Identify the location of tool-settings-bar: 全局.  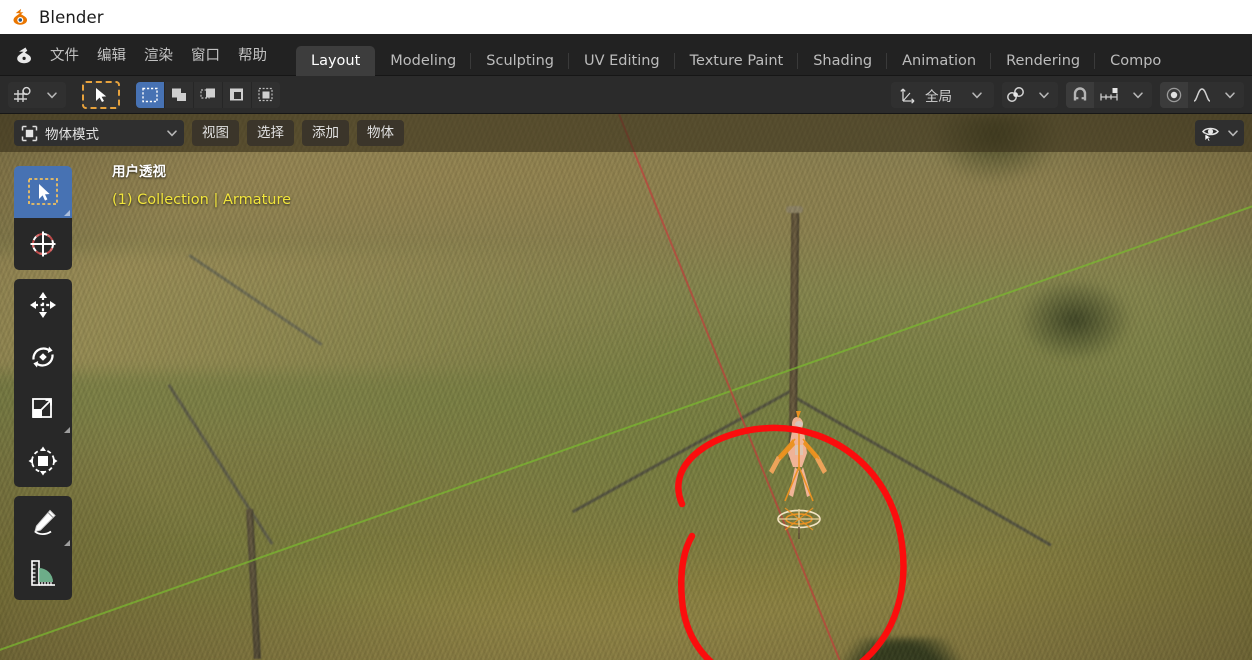
(626, 95).